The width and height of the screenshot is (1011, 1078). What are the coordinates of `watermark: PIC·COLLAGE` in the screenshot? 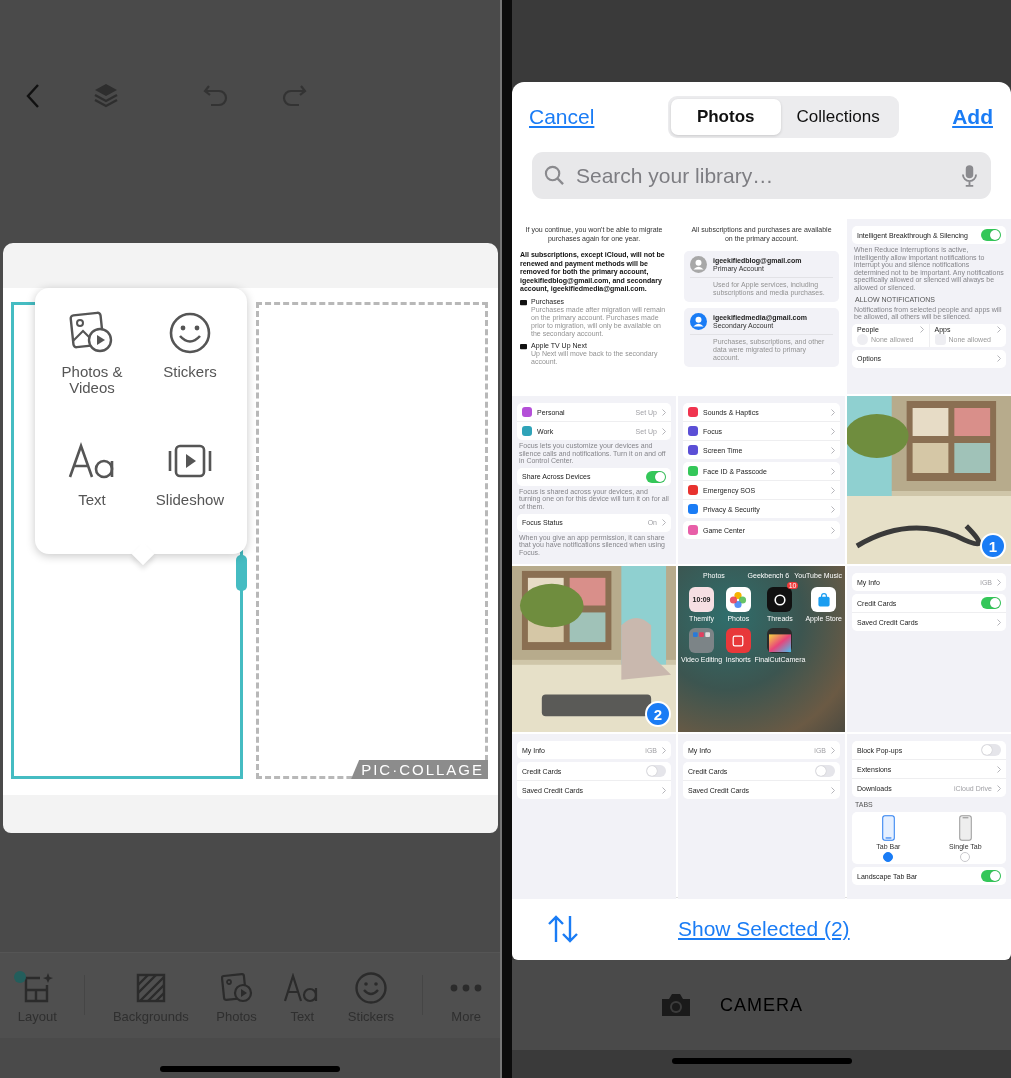 It's located at (419, 769).